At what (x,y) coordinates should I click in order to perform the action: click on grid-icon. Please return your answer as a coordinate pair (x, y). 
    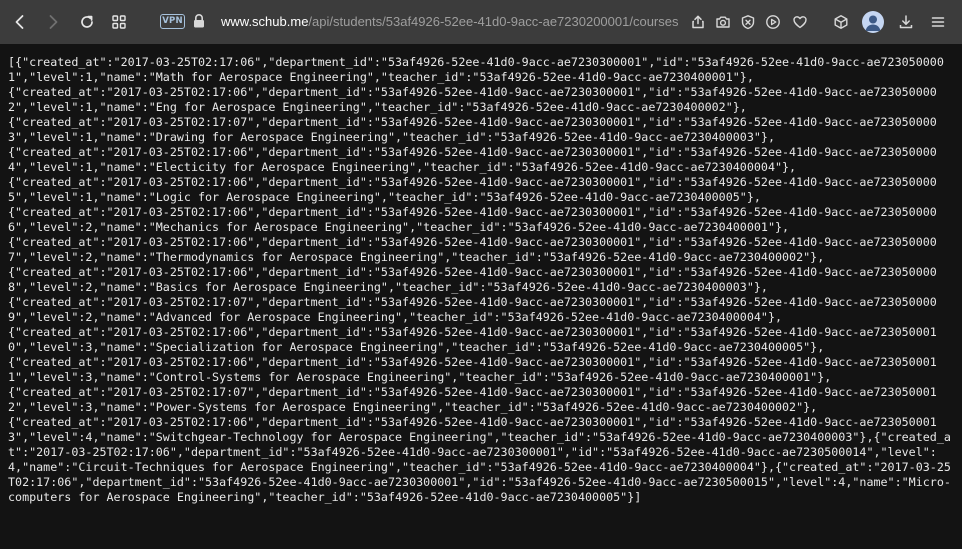
    Looking at the image, I should click on (119, 22).